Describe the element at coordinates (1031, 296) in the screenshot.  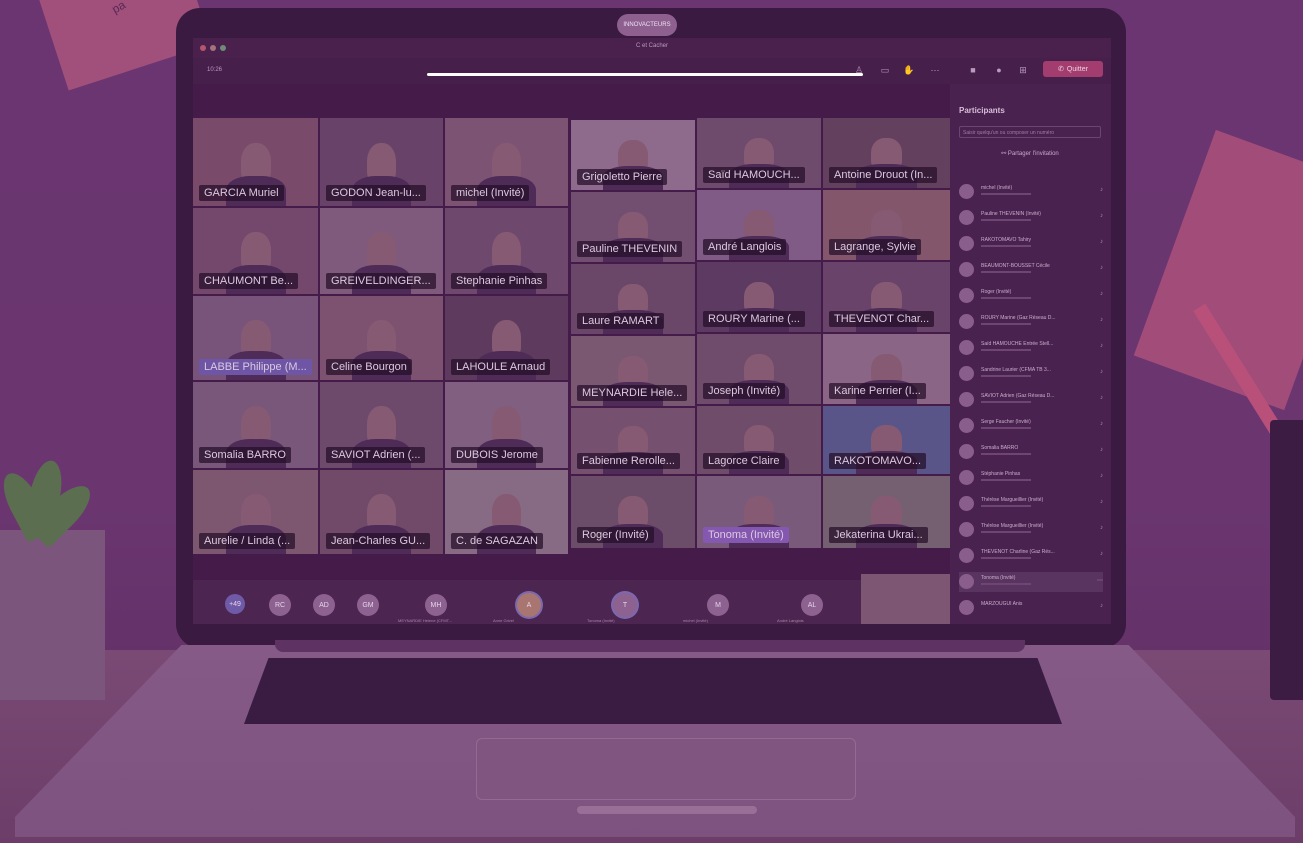
I see `participant-row: Roger (Invité) ♪` at that location.